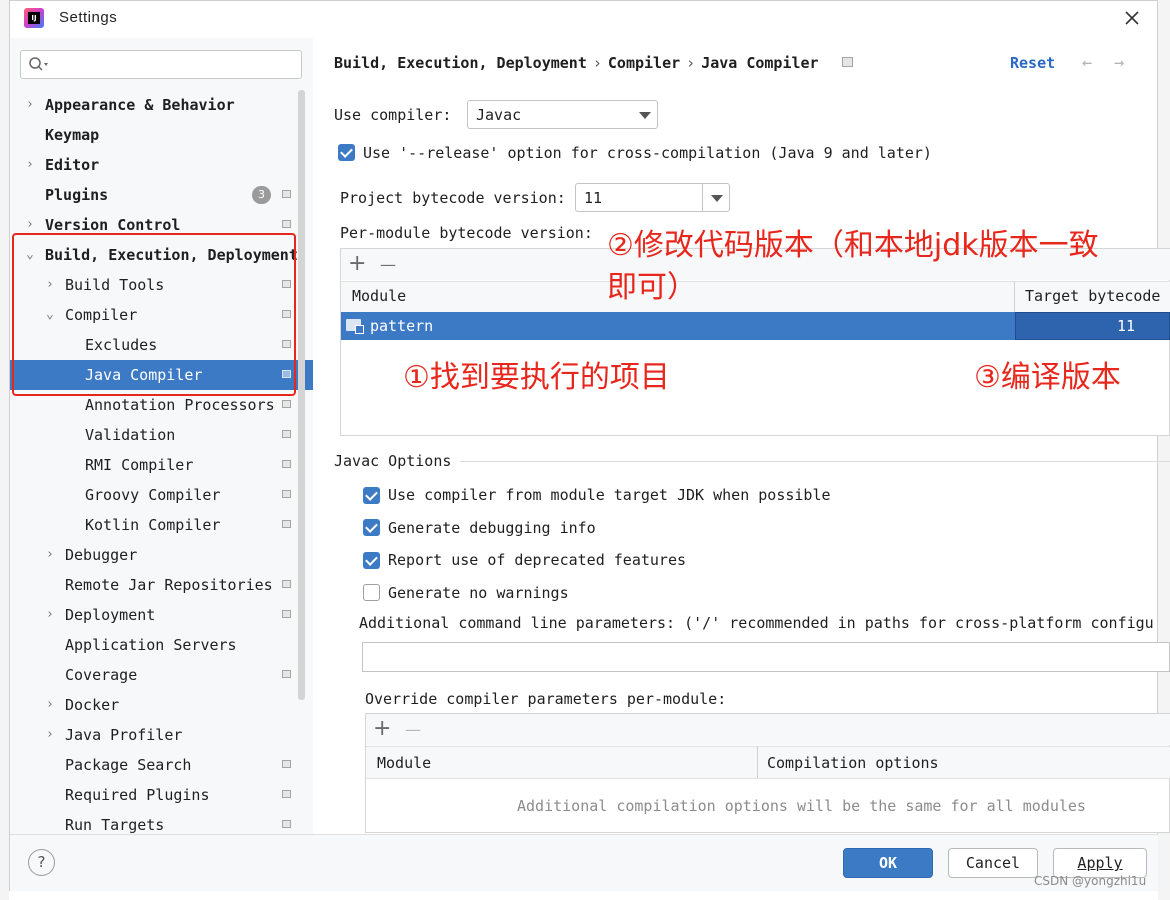 Image resolution: width=1170 pixels, height=900 pixels. What do you see at coordinates (161, 675) in the screenshot?
I see `sidebar-item: Coverage` at bounding box center [161, 675].